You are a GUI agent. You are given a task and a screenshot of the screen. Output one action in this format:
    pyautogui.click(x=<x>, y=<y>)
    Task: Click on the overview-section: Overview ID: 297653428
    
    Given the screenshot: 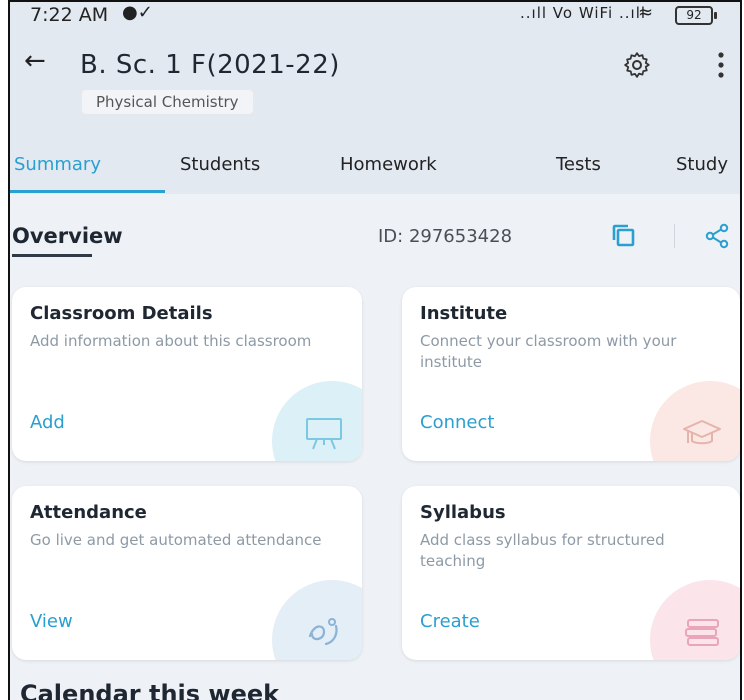 What is the action you would take?
    pyautogui.click(x=375, y=237)
    